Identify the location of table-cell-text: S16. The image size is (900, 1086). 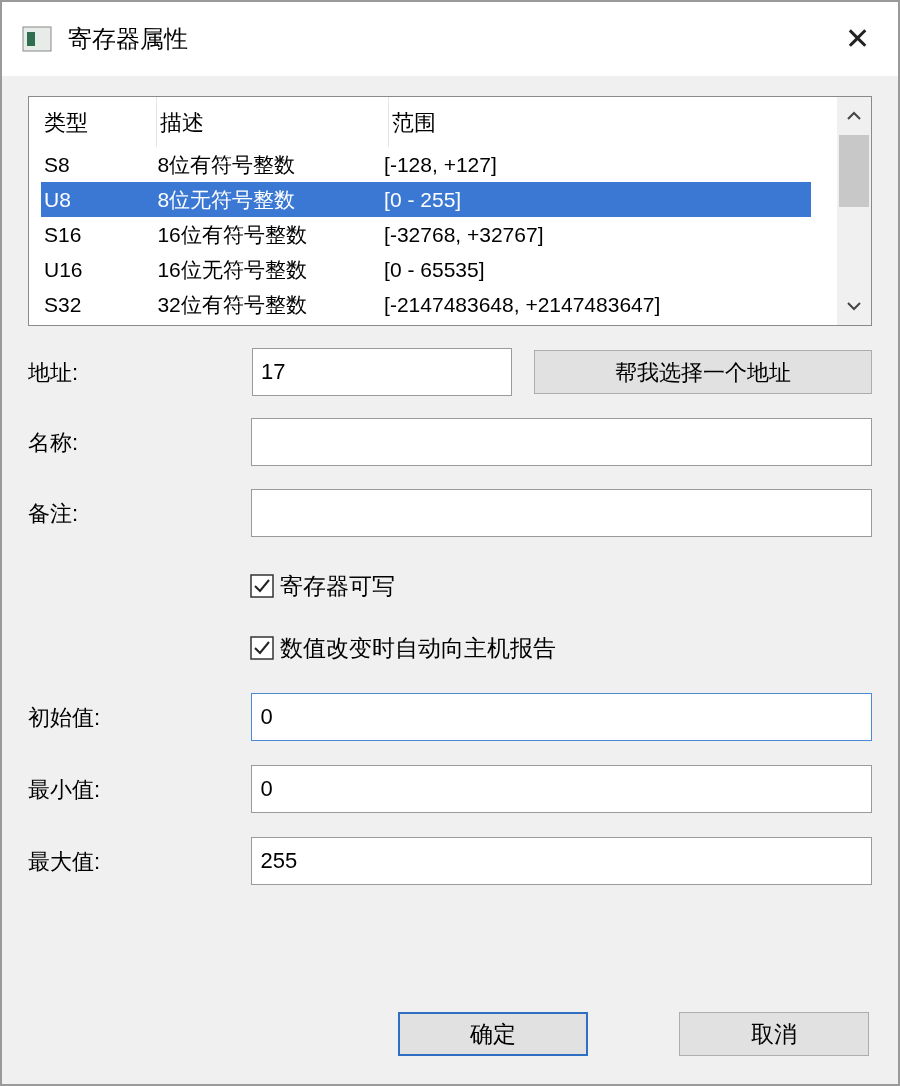
(63, 234).